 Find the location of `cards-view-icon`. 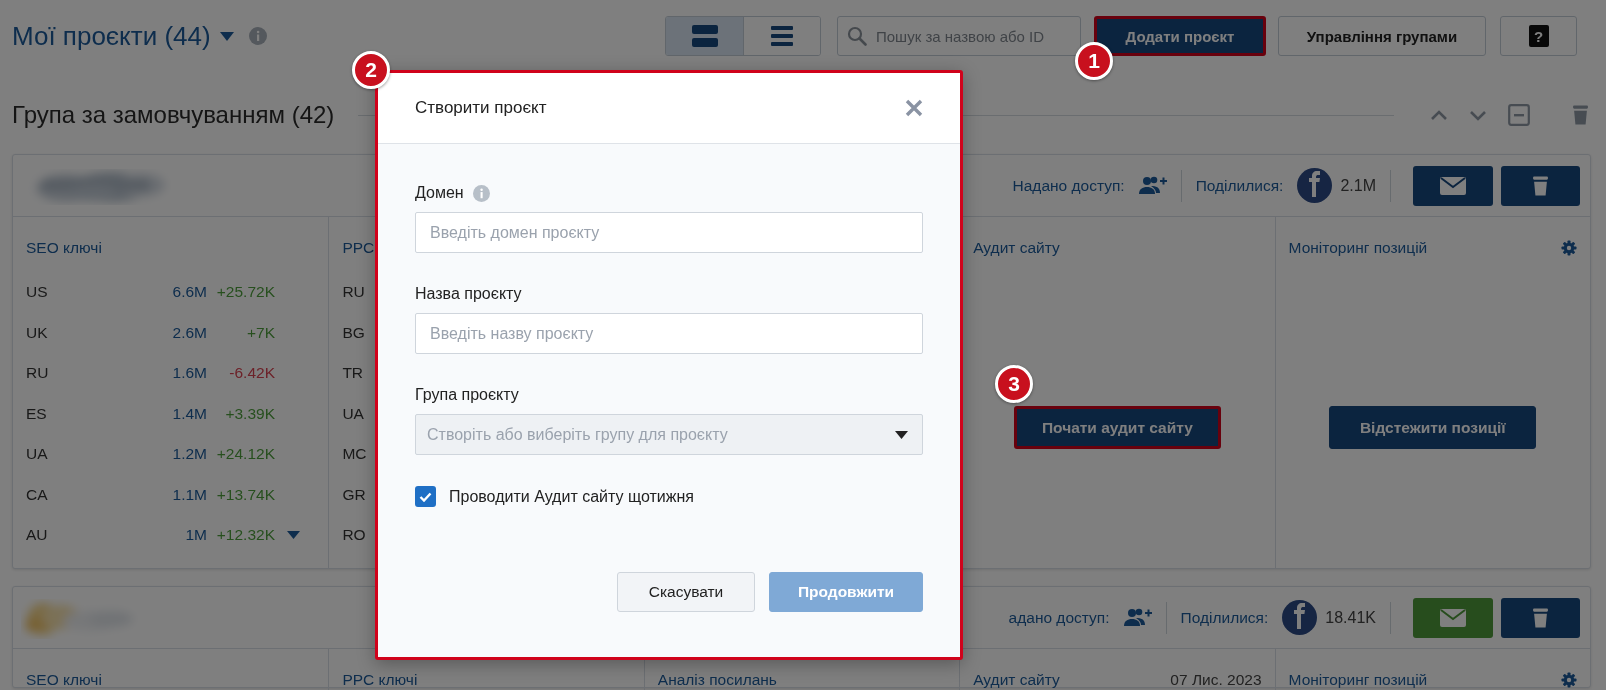

cards-view-icon is located at coordinates (704, 36).